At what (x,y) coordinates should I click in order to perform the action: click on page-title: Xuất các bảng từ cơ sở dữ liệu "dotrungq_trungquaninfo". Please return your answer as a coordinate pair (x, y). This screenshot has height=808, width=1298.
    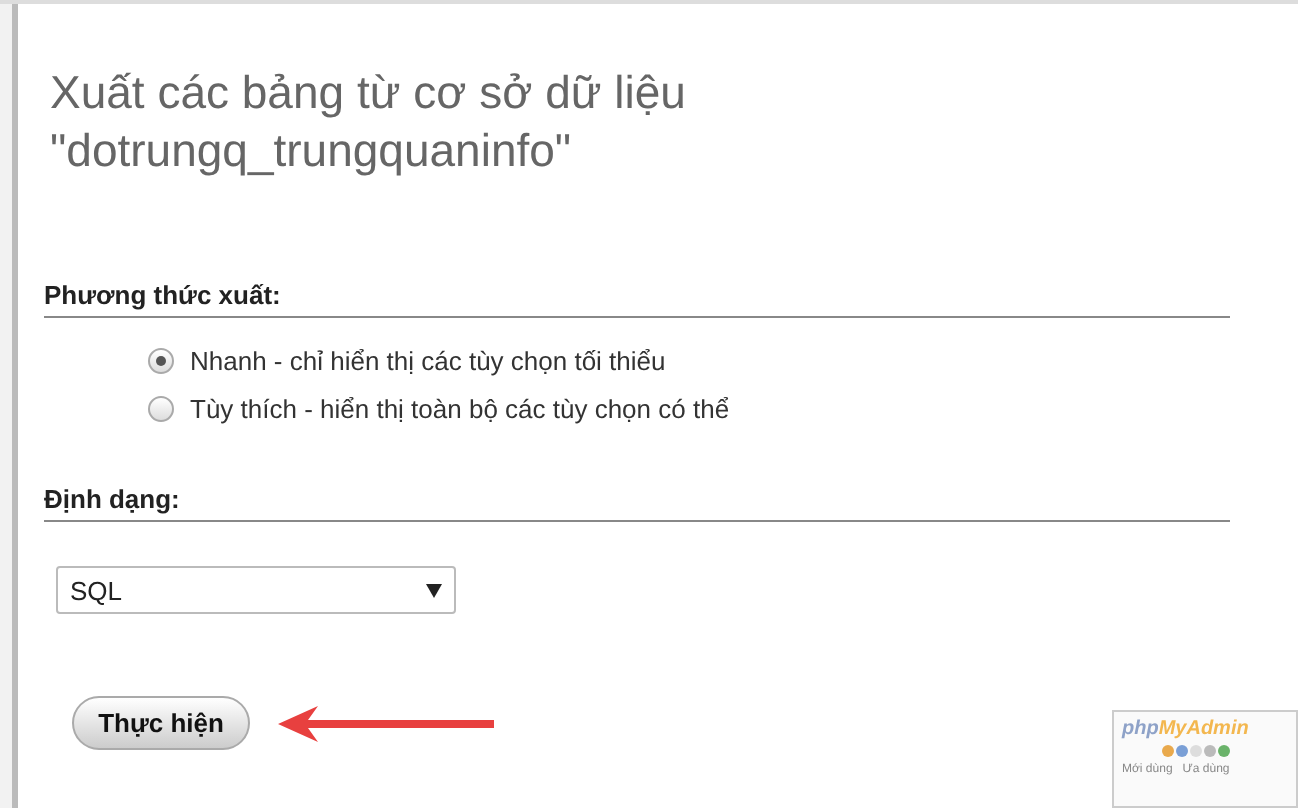
    Looking at the image, I should click on (369, 122).